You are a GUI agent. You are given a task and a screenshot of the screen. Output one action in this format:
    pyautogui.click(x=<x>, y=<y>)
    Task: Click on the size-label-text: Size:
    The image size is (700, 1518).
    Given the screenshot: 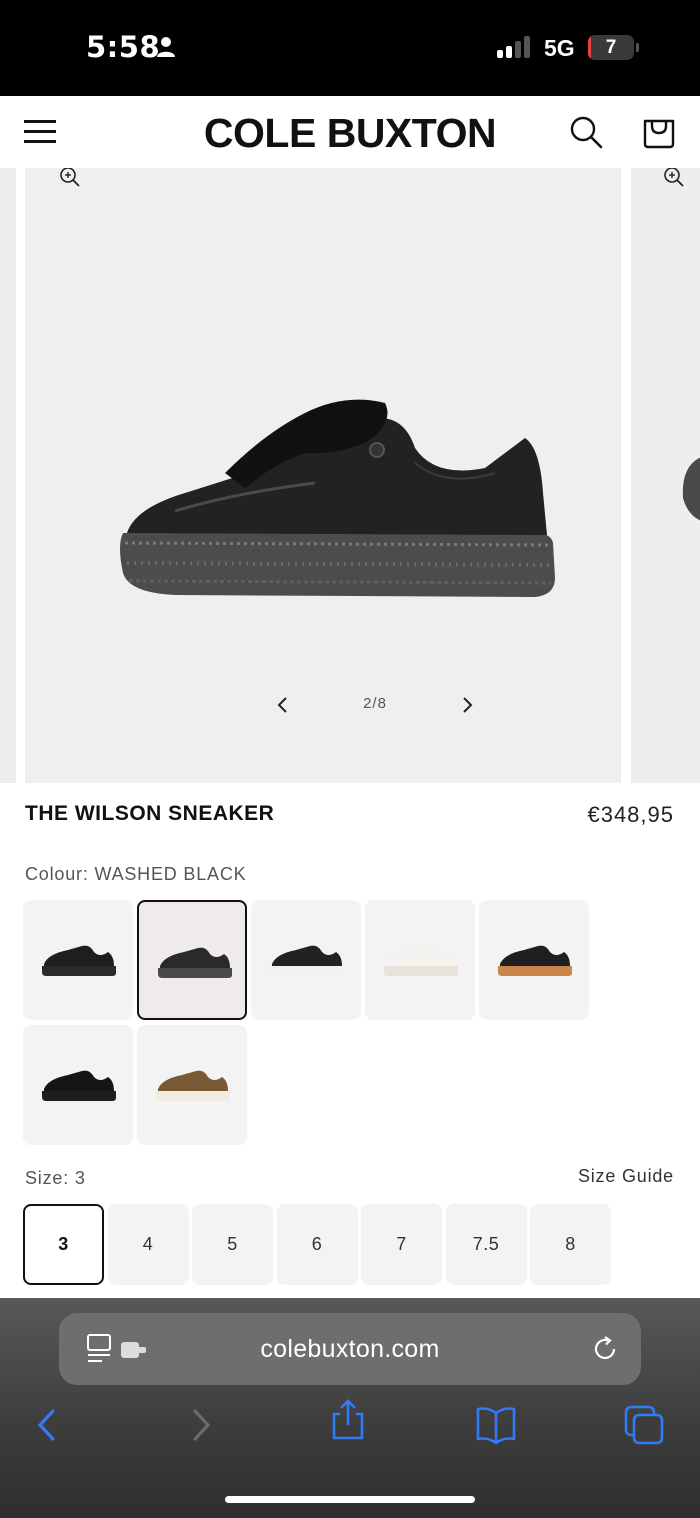 What is the action you would take?
    pyautogui.click(x=47, y=1178)
    